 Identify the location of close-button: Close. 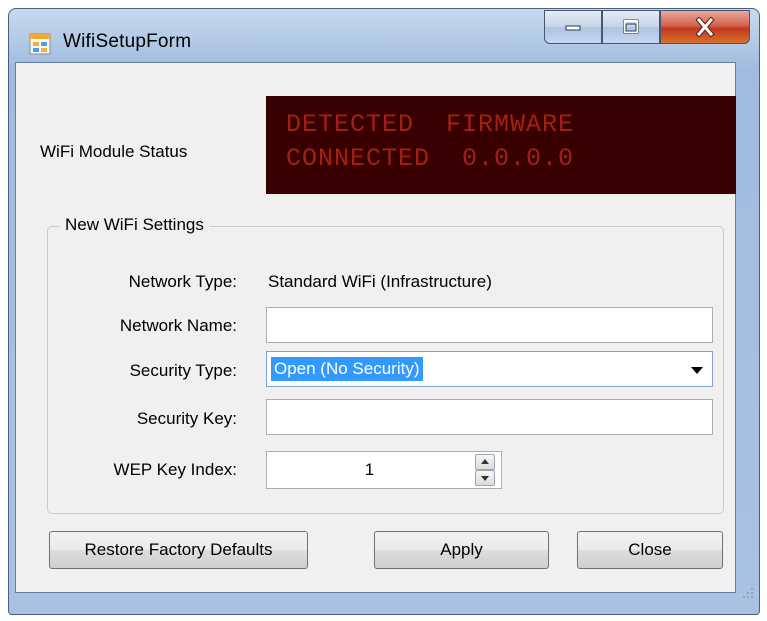
(650, 550).